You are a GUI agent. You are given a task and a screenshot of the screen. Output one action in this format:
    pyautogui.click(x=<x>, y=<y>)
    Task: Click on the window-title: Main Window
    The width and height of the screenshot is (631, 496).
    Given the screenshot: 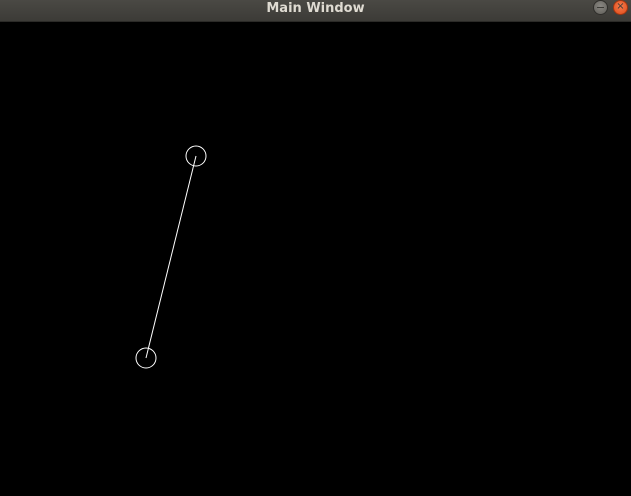 What is the action you would take?
    pyautogui.click(x=315, y=8)
    